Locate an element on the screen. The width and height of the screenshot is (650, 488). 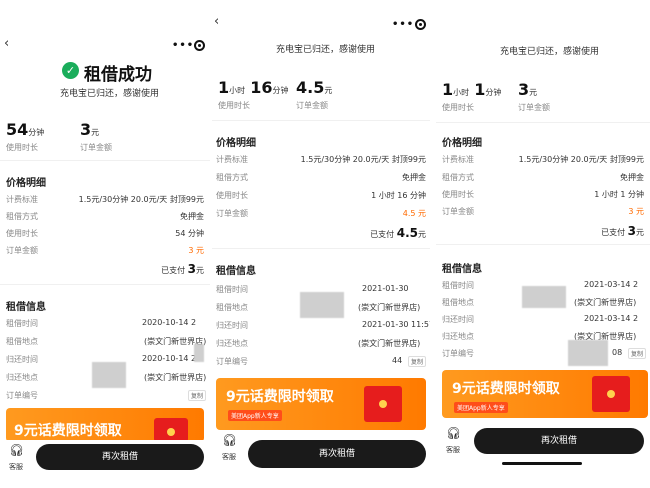
duration-unit: 分钟 is located at coordinates (36, 132).